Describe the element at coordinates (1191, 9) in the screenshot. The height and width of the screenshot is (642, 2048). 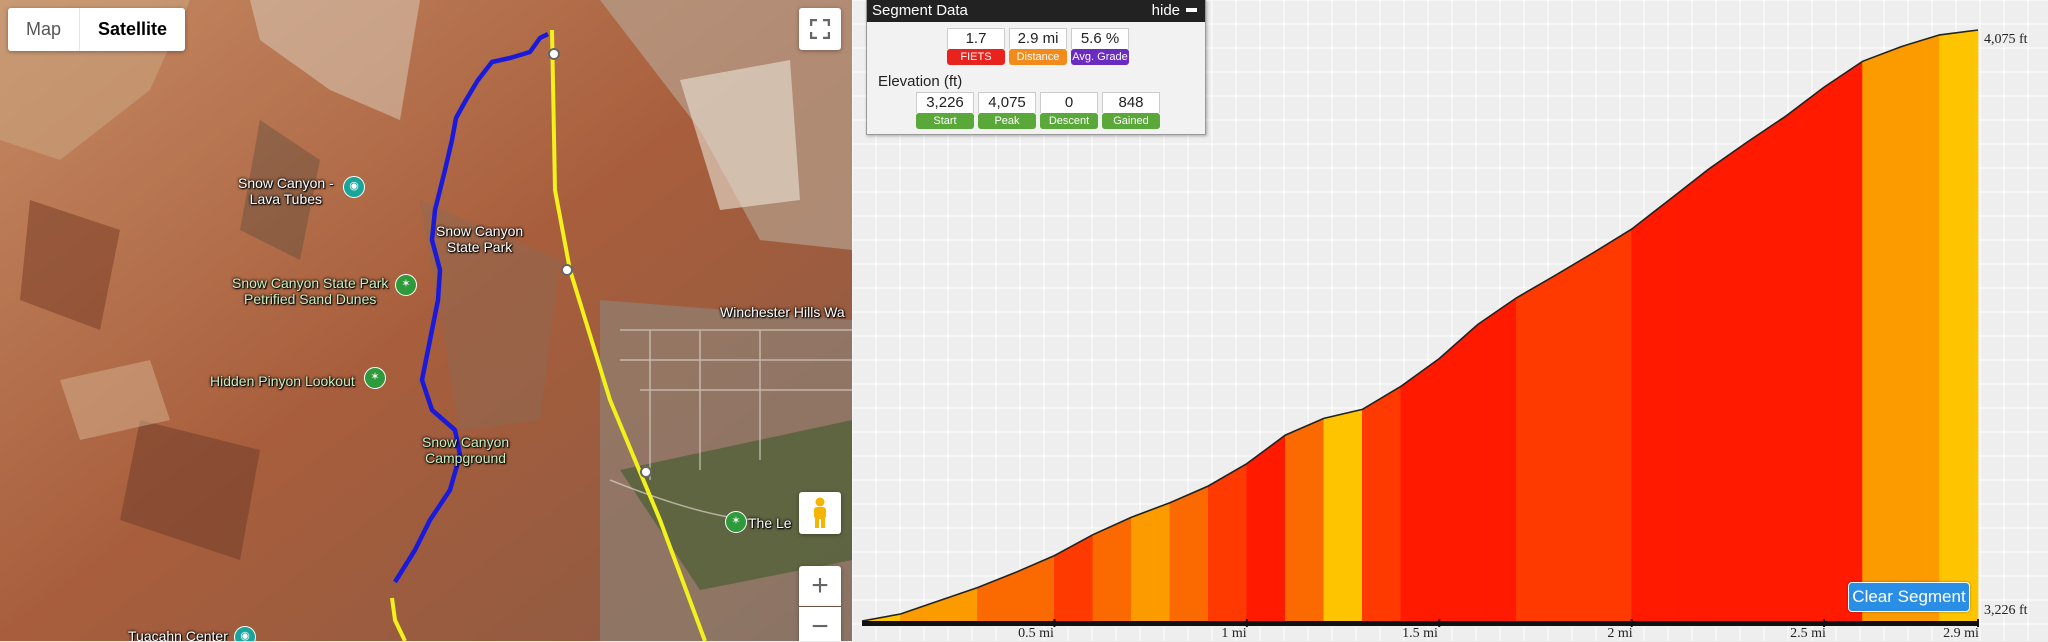
I see `minus-icon` at that location.